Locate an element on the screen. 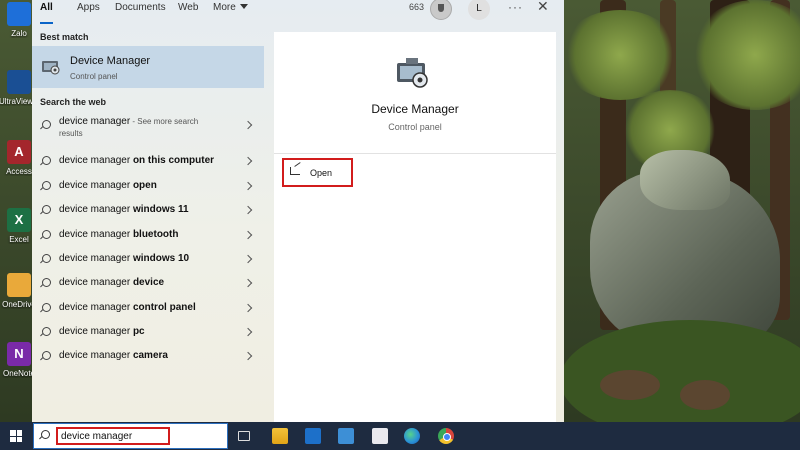 This screenshot has height=450, width=800. see-more-text: - See more search is located at coordinates (164, 121).